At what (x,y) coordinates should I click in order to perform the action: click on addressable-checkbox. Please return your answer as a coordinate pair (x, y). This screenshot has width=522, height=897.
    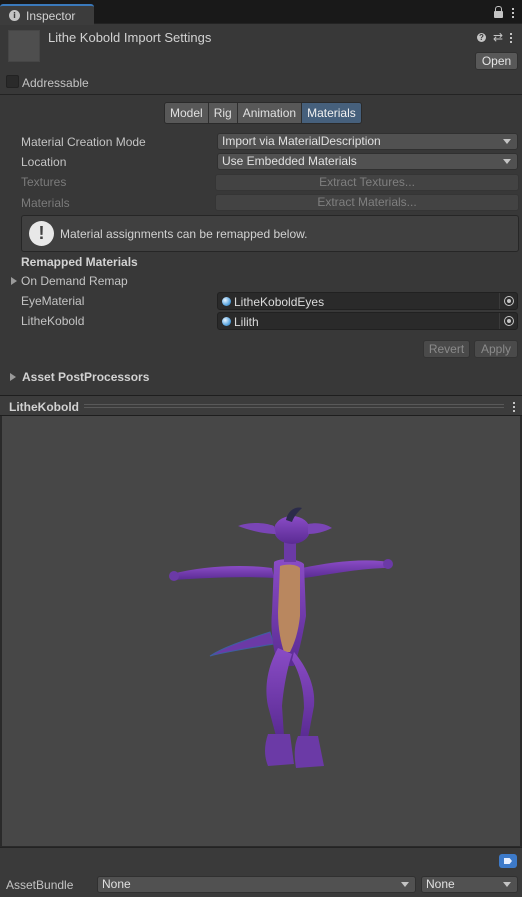
    Looking at the image, I should click on (12, 81).